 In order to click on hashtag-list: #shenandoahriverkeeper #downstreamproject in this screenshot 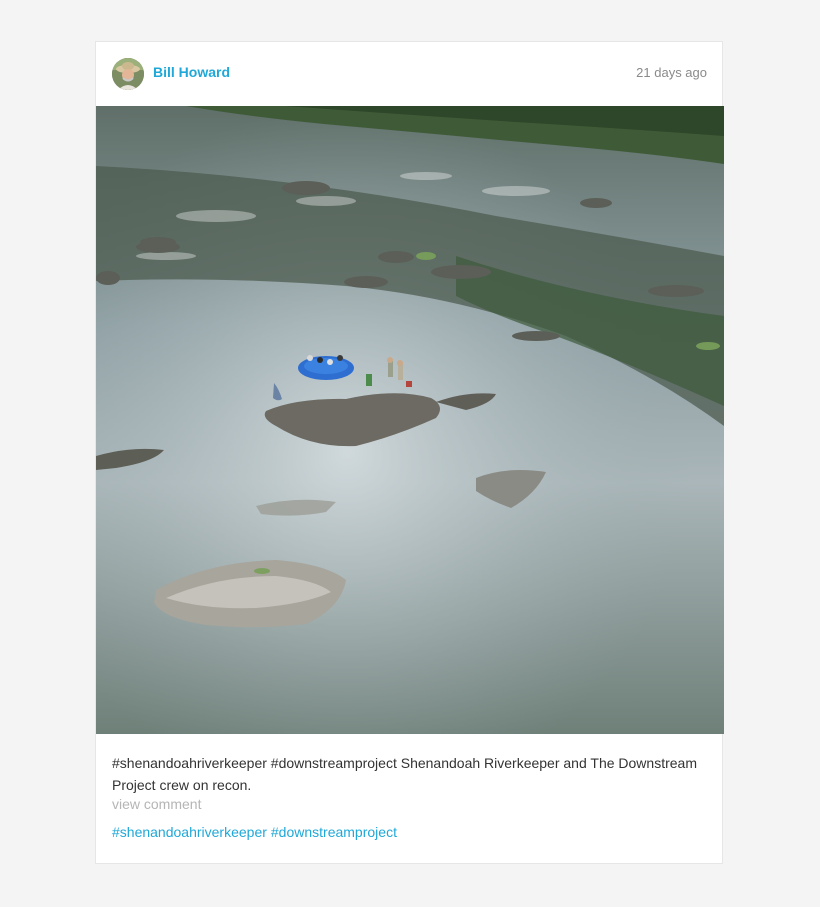, I will do `click(254, 832)`.